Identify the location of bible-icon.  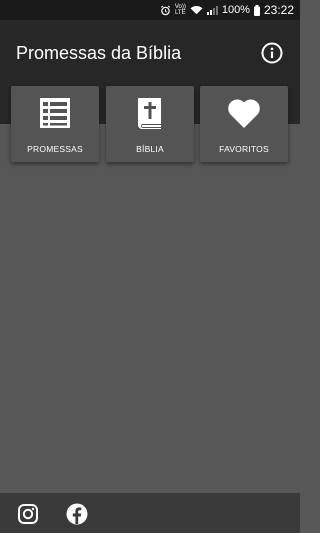
(150, 113).